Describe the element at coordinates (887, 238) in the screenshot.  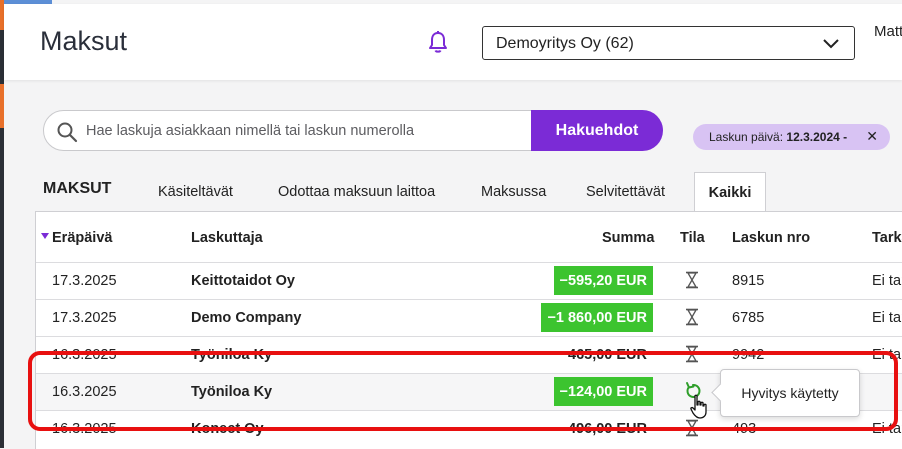
I see `column-header-check: Tarka` at that location.